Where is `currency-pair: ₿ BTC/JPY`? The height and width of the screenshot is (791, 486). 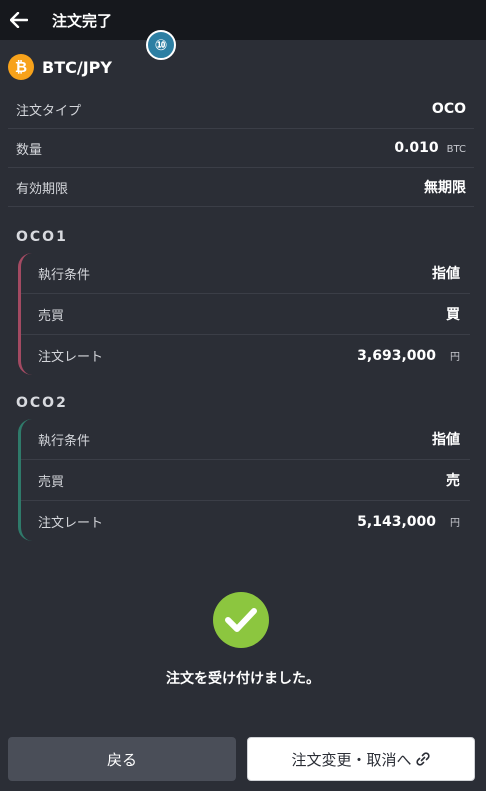
currency-pair: ₿ BTC/JPY is located at coordinates (60, 67).